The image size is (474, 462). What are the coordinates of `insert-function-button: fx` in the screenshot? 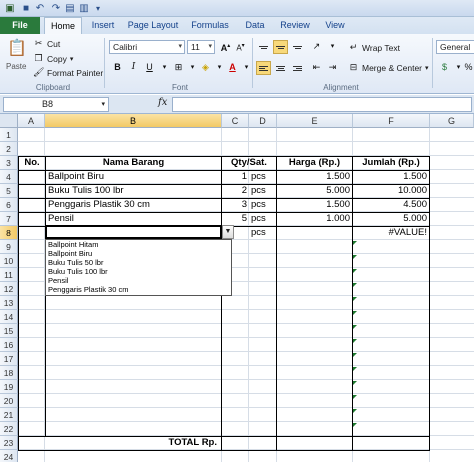 It's located at (162, 102).